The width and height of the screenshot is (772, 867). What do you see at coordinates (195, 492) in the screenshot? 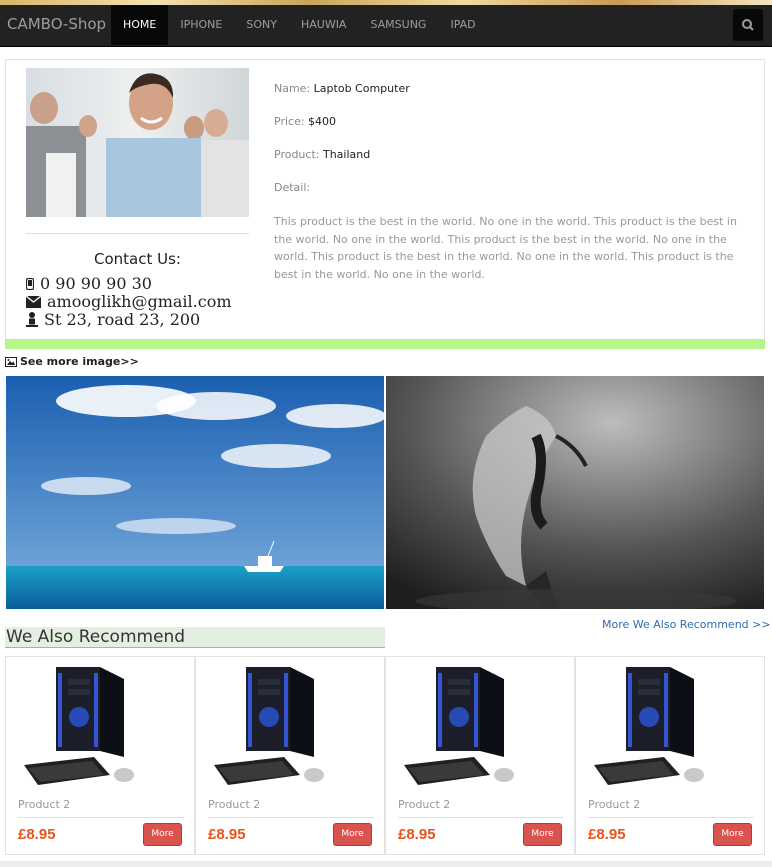
I see `gallery-image-sea-boat` at bounding box center [195, 492].